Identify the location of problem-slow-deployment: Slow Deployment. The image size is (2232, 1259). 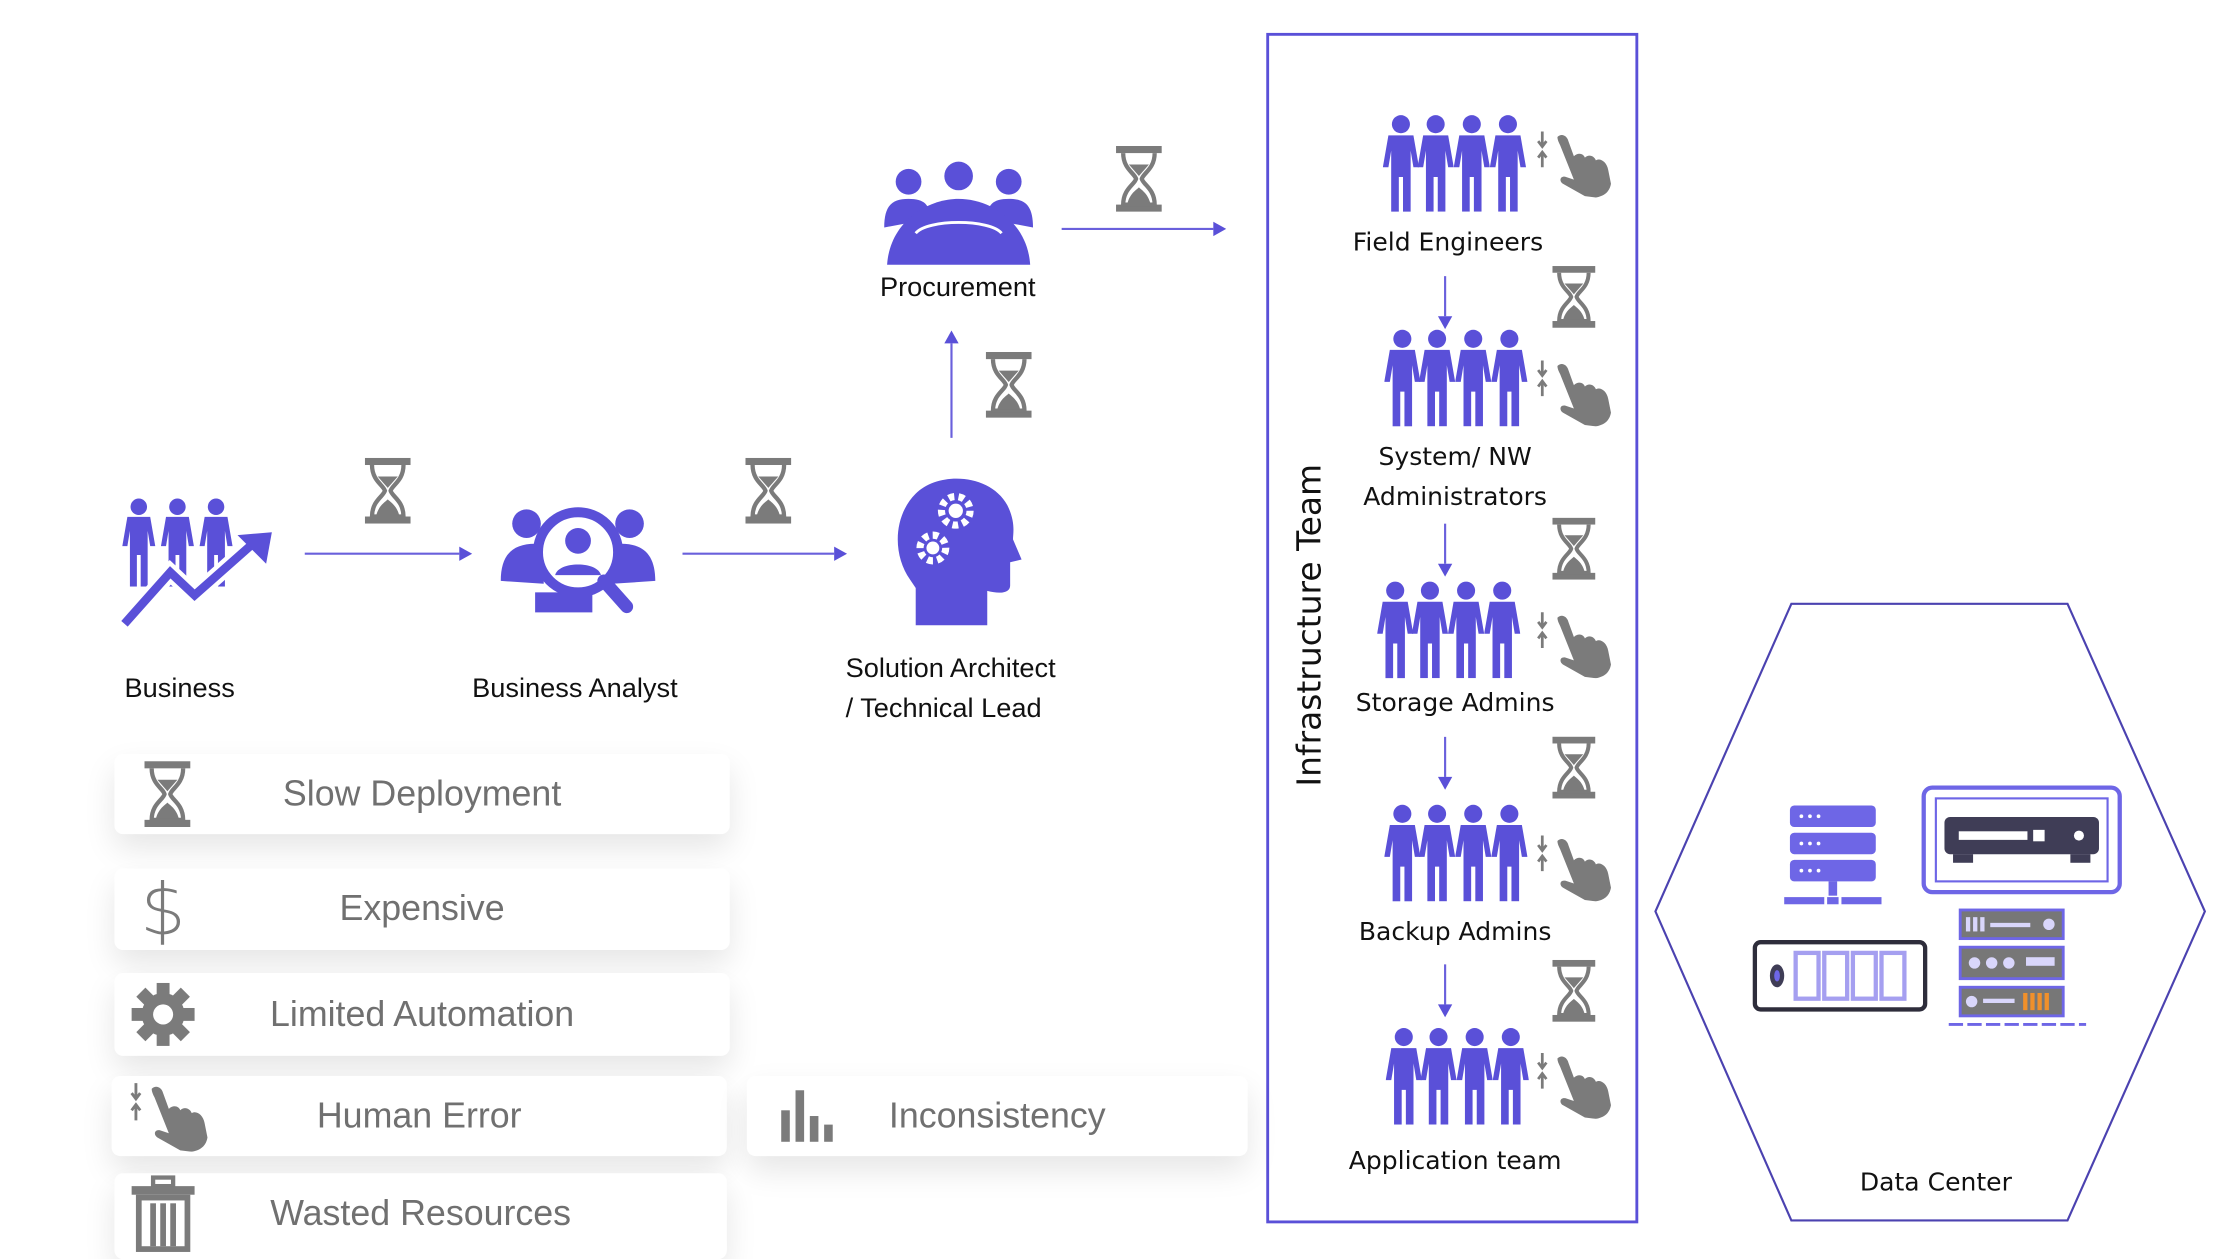
(422, 794).